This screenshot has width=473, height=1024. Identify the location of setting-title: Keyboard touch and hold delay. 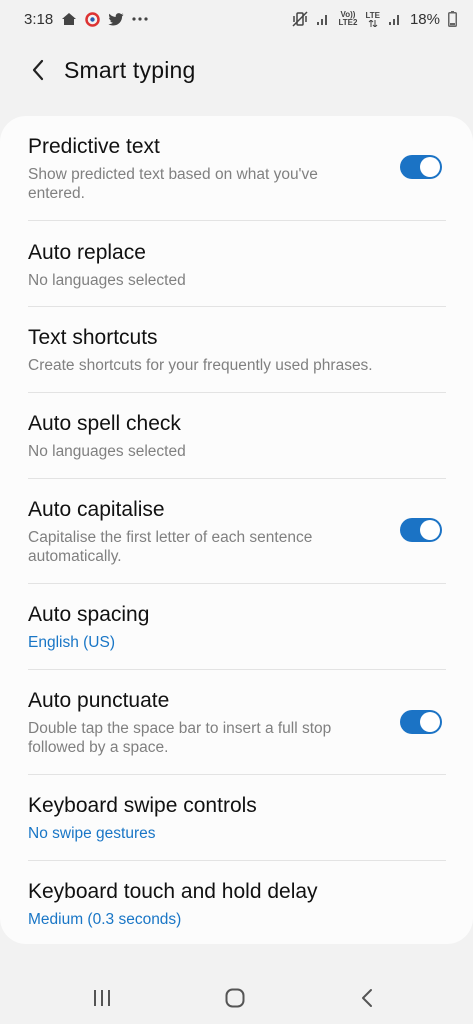
(173, 891).